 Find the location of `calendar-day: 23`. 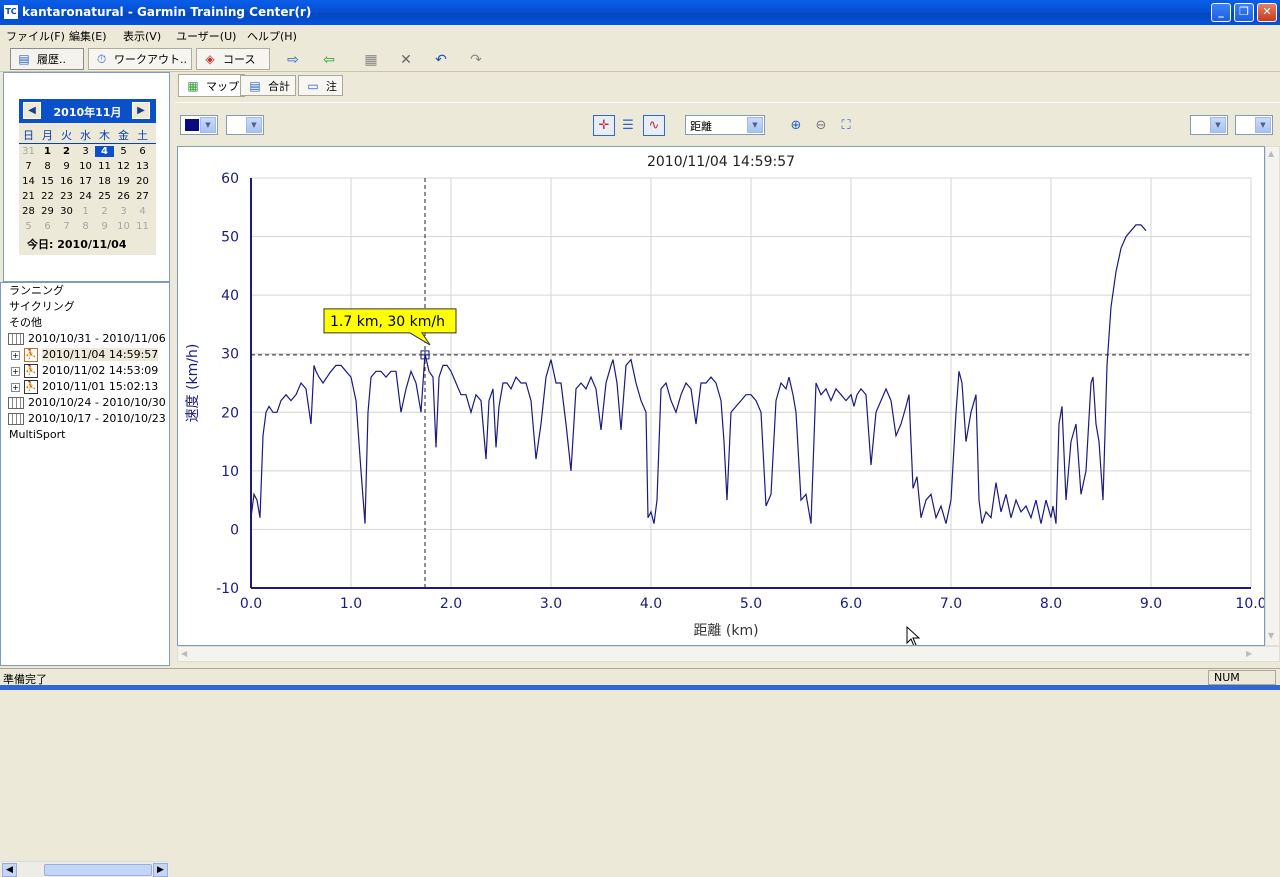

calendar-day: 23 is located at coordinates (66, 196).